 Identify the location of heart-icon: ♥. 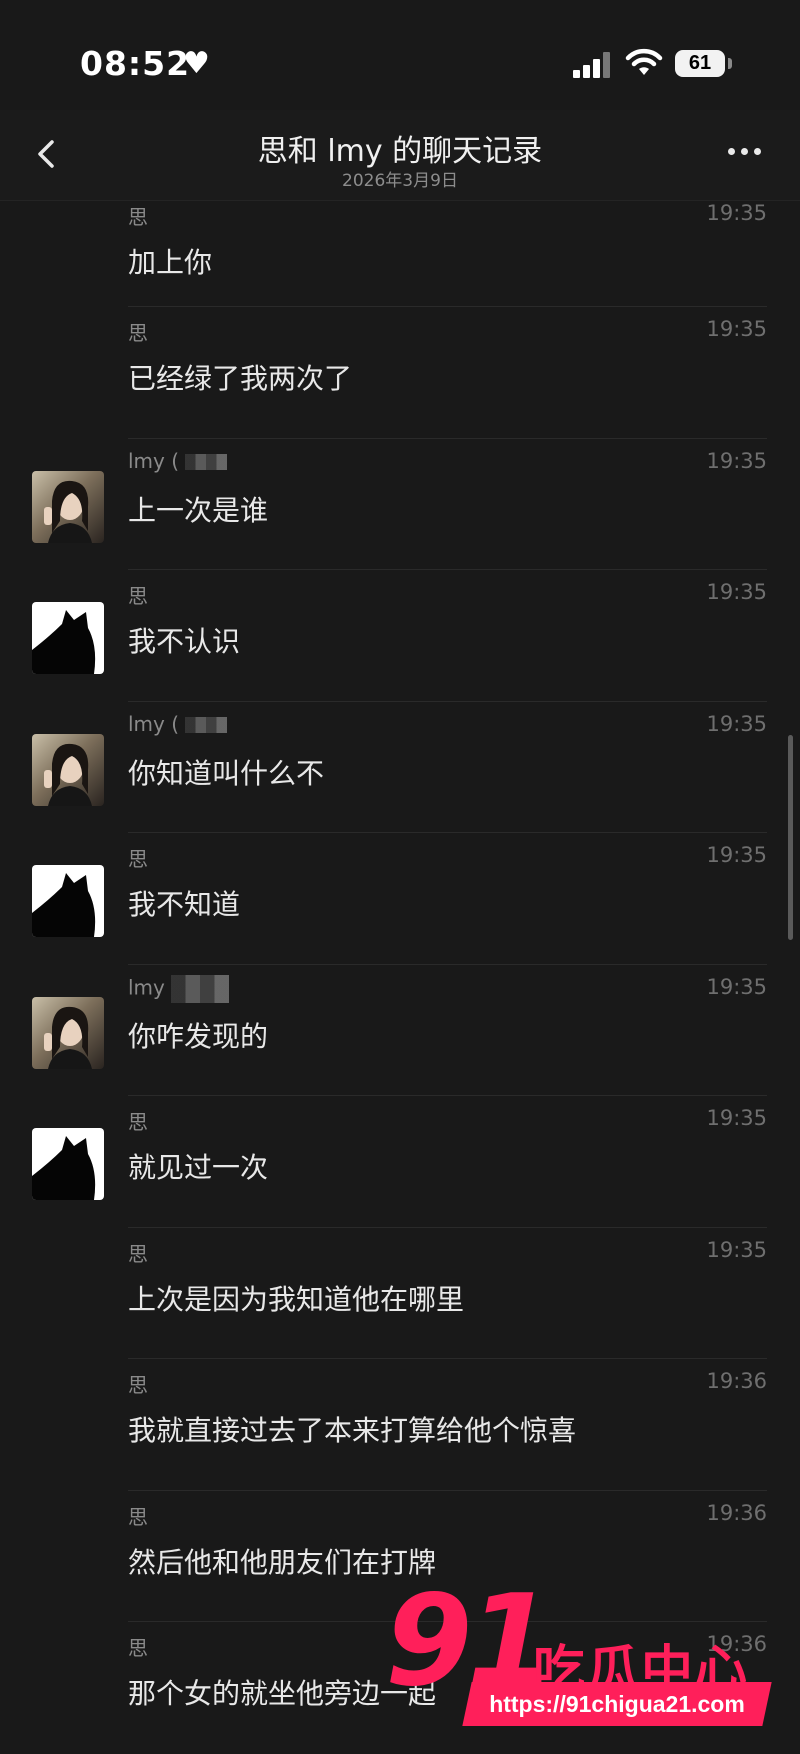
(196, 63).